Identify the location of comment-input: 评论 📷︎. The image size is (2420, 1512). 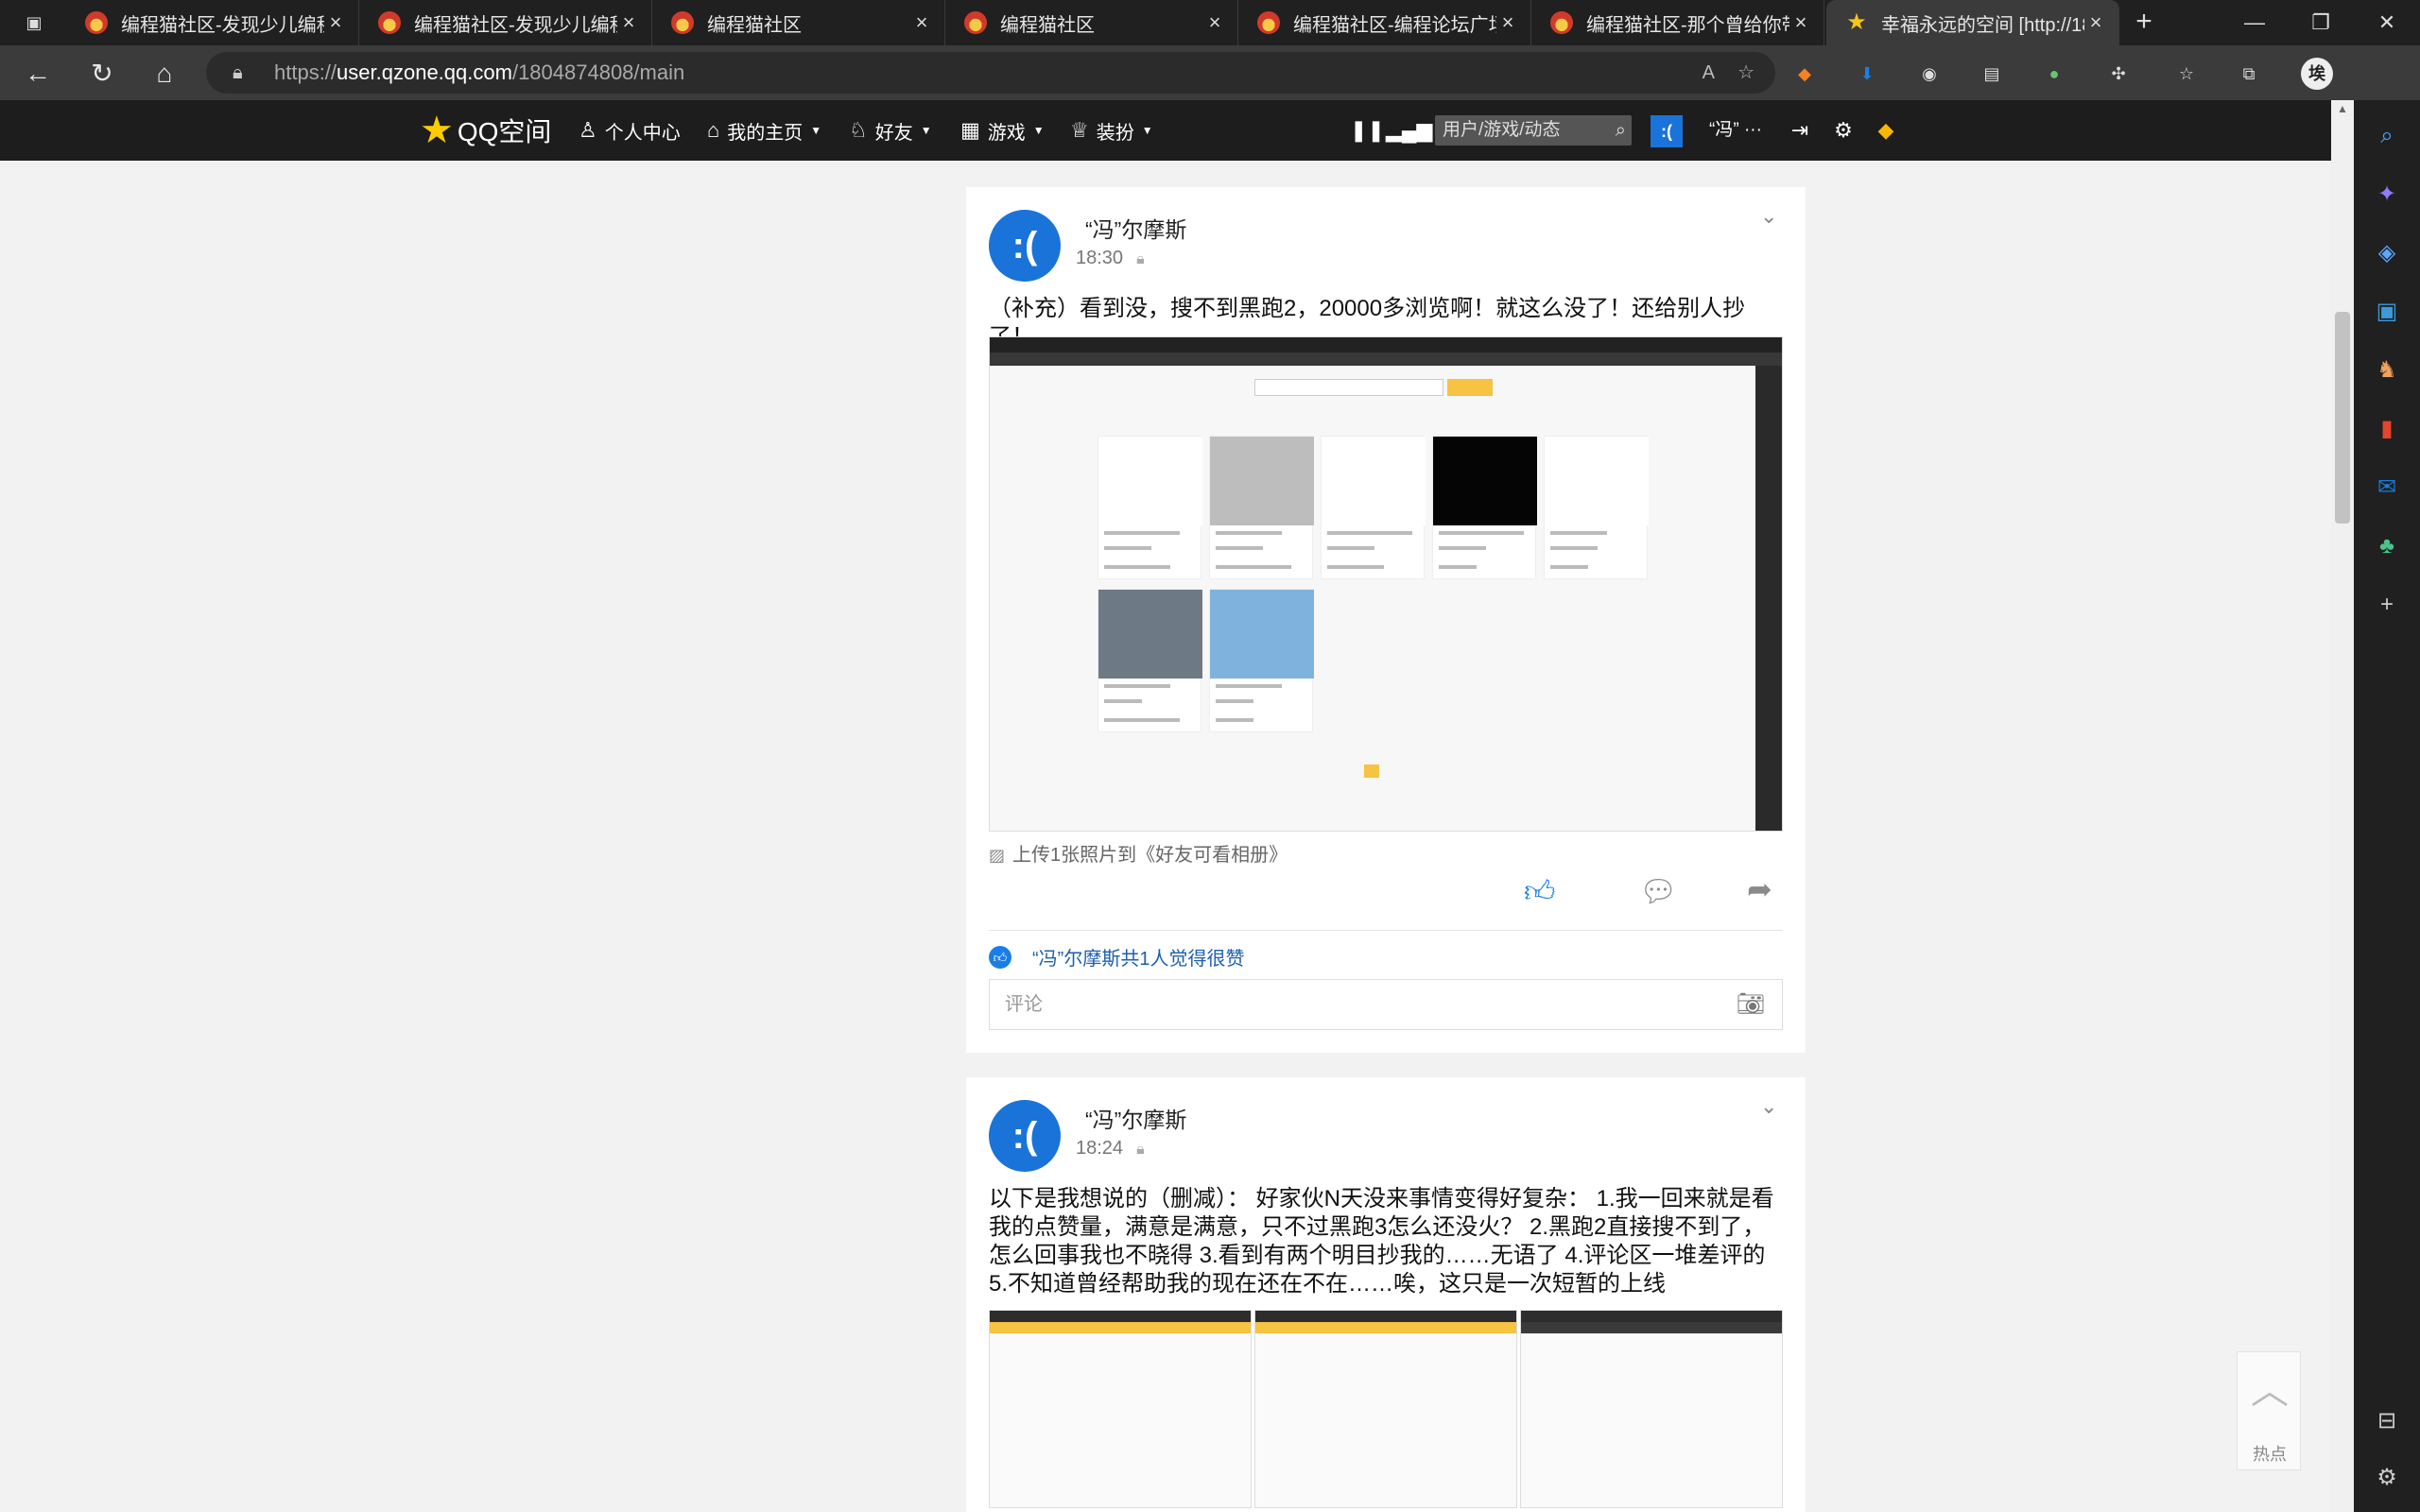
(1386, 1004).